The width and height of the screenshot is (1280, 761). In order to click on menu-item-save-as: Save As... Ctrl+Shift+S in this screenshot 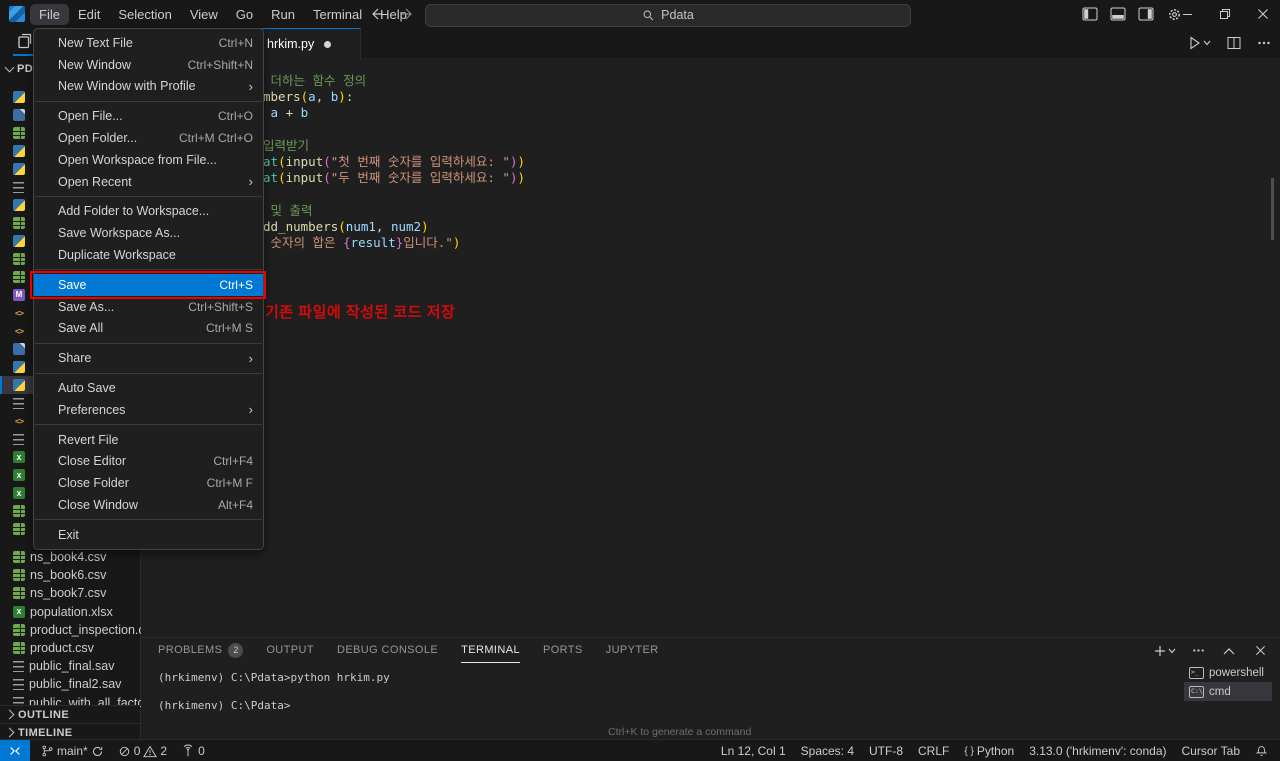, I will do `click(148, 307)`.